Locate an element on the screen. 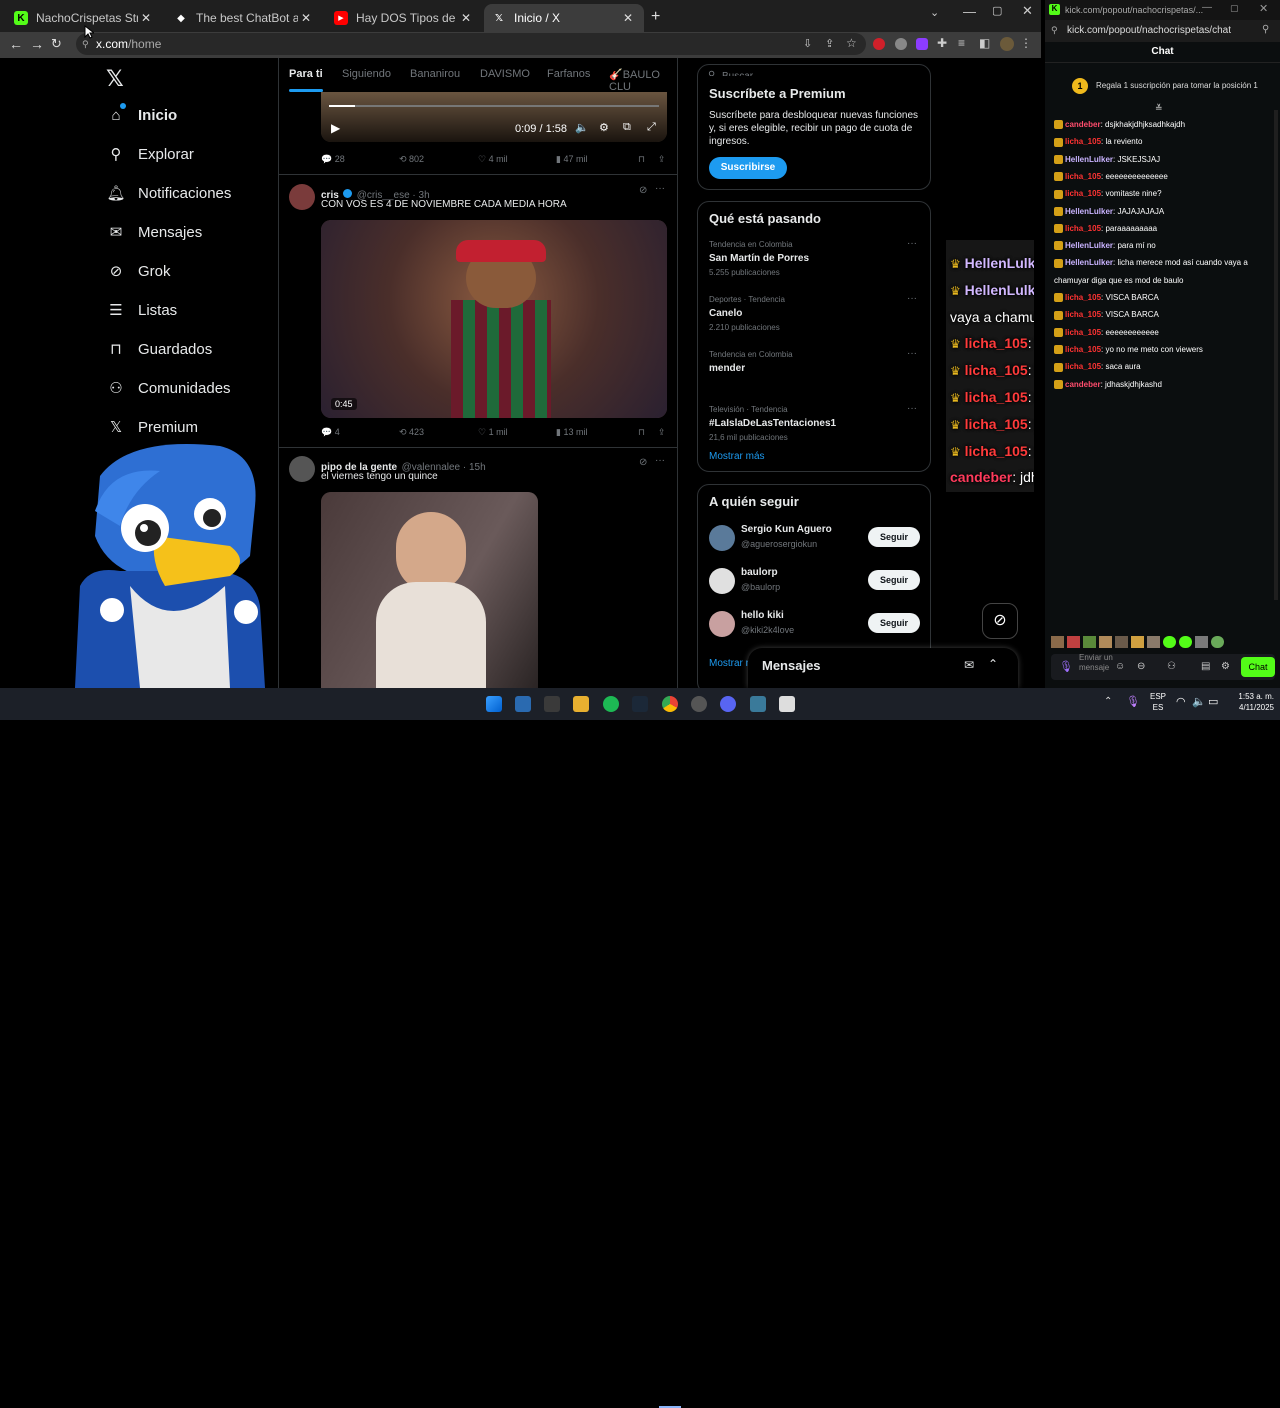 Image resolution: width=1280 pixels, height=1408 pixels. follow-suggestion: baulorp @baulorp Seguir is located at coordinates (814, 584).